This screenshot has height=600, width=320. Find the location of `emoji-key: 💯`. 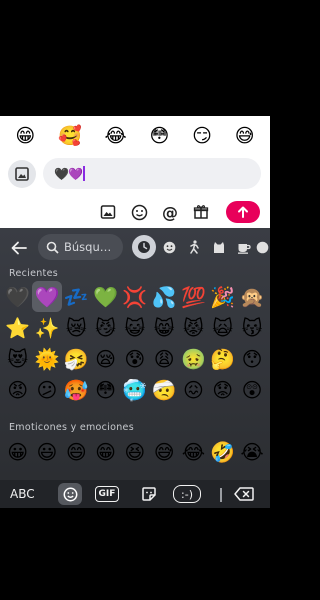

emoji-key: 💯 is located at coordinates (193, 296).